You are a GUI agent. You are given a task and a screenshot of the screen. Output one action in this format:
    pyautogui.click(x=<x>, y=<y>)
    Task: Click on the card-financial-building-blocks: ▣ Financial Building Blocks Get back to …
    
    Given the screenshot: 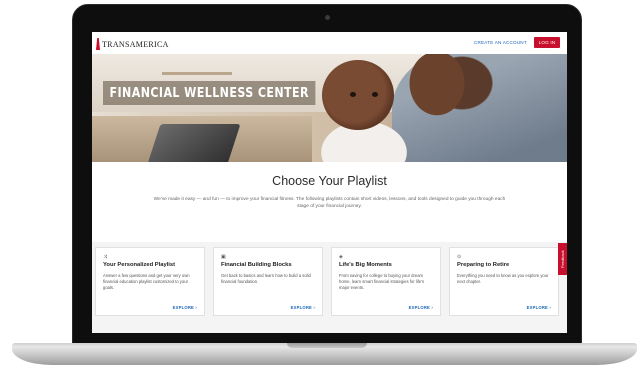 What is the action you would take?
    pyautogui.click(x=268, y=281)
    